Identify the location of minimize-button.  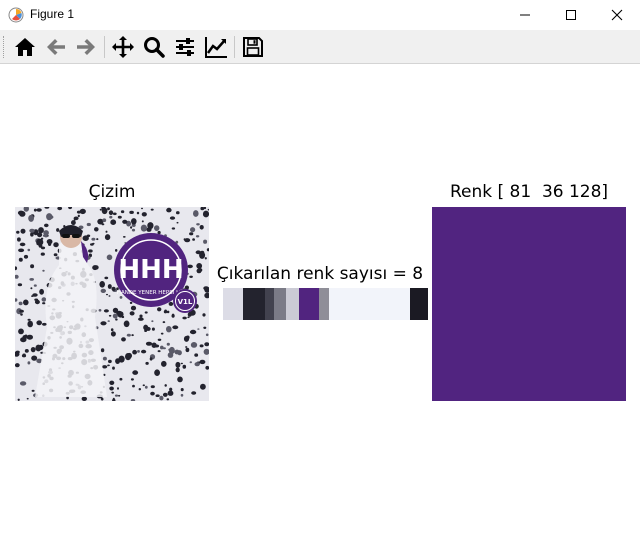
(525, 15).